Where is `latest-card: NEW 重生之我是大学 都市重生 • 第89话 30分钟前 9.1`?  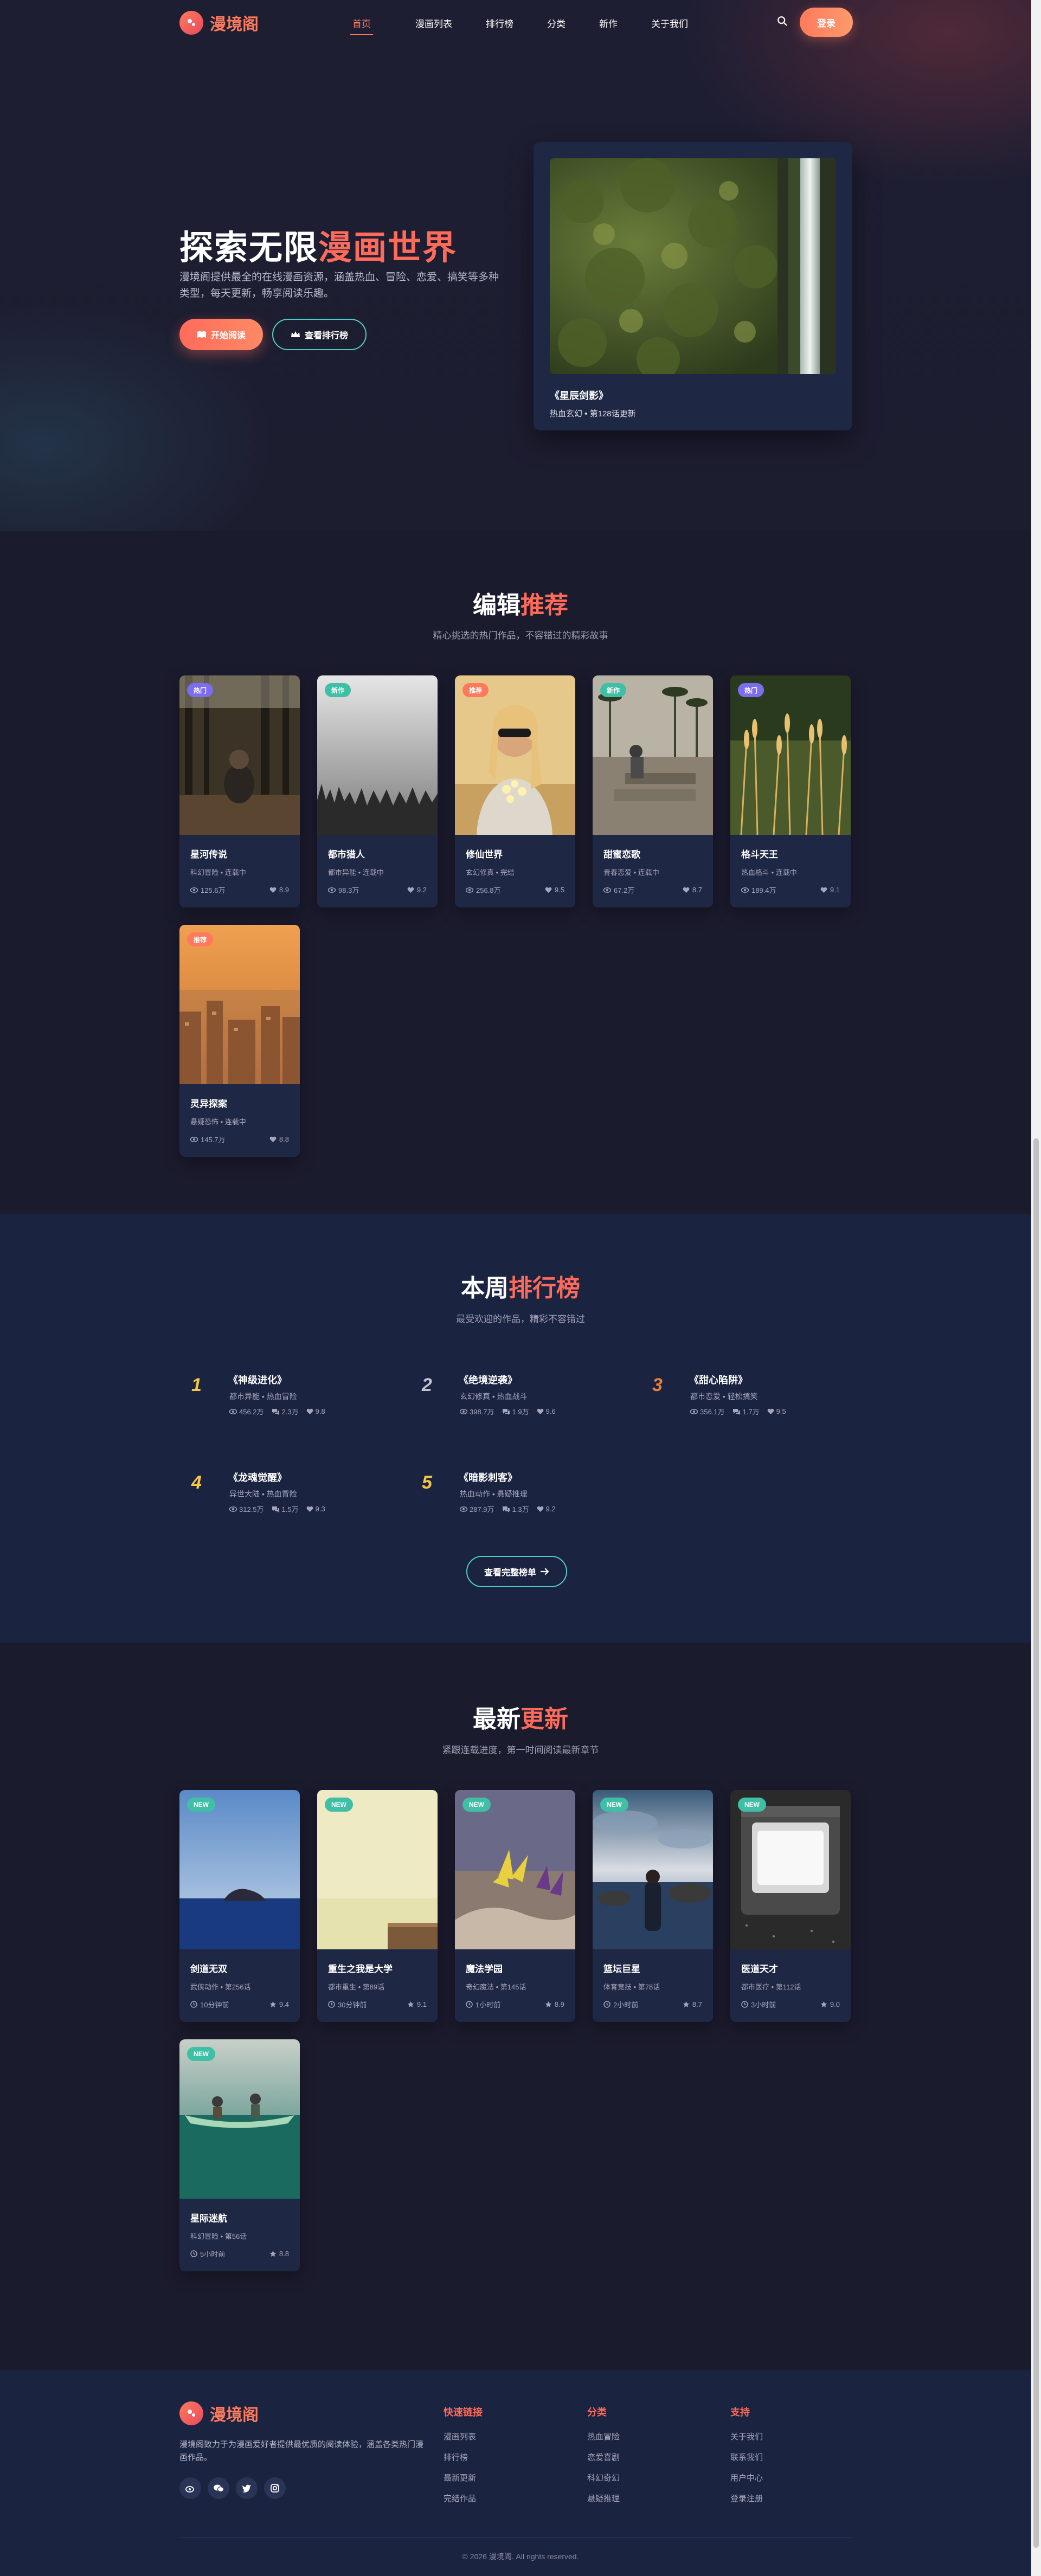 latest-card: NEW 重生之我是大学 都市重生 • 第89话 30分钟前 9.1 is located at coordinates (378, 1906).